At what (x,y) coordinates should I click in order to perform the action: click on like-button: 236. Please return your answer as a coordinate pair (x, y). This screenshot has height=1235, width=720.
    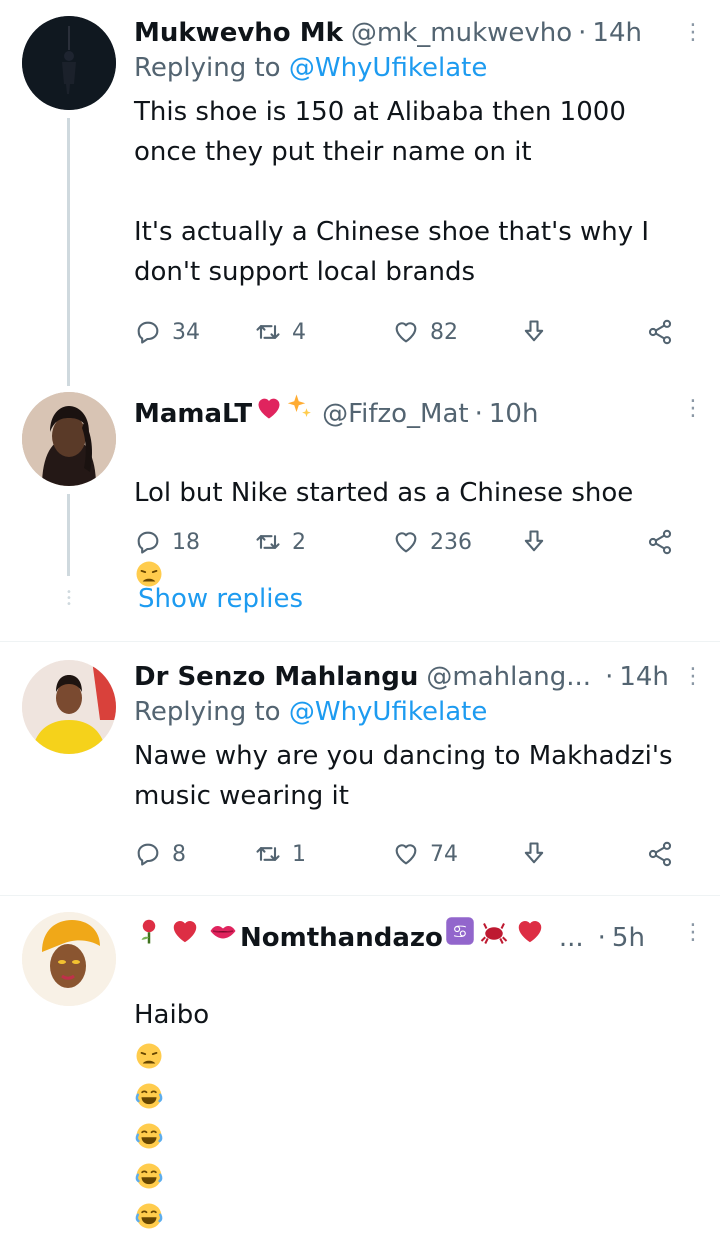
    Looking at the image, I should click on (432, 542).